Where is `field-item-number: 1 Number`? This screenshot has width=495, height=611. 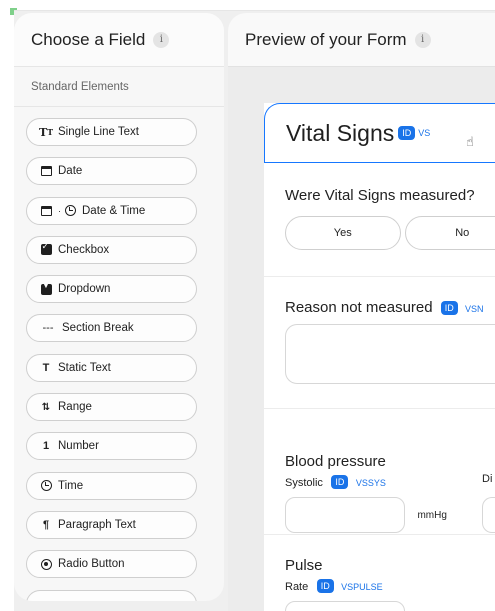 field-item-number: 1 Number is located at coordinates (111, 446).